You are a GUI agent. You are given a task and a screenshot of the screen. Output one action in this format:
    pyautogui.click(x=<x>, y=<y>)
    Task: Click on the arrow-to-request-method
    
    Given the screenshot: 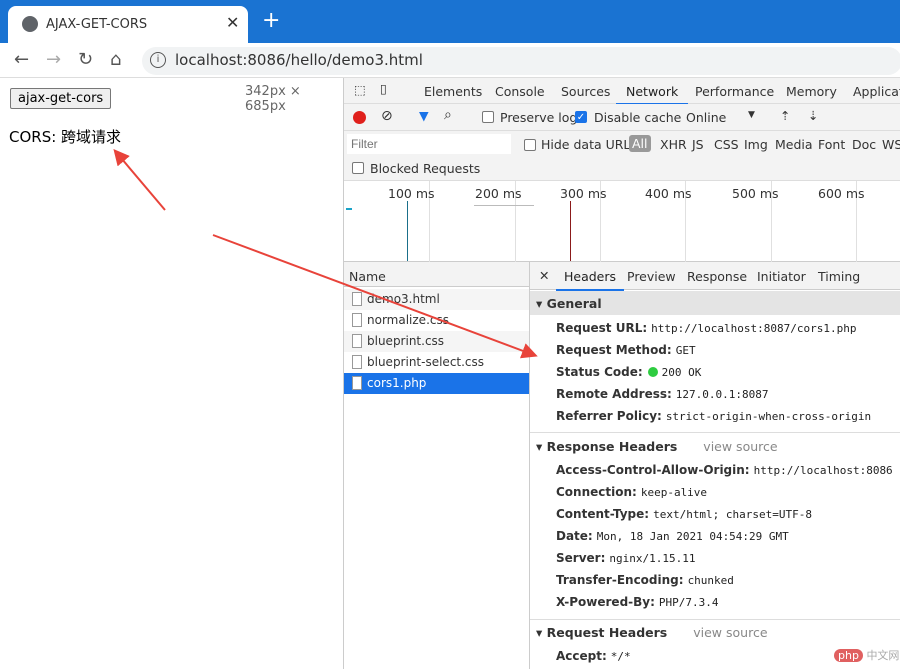 What is the action you would take?
    pyautogui.click(x=375, y=296)
    